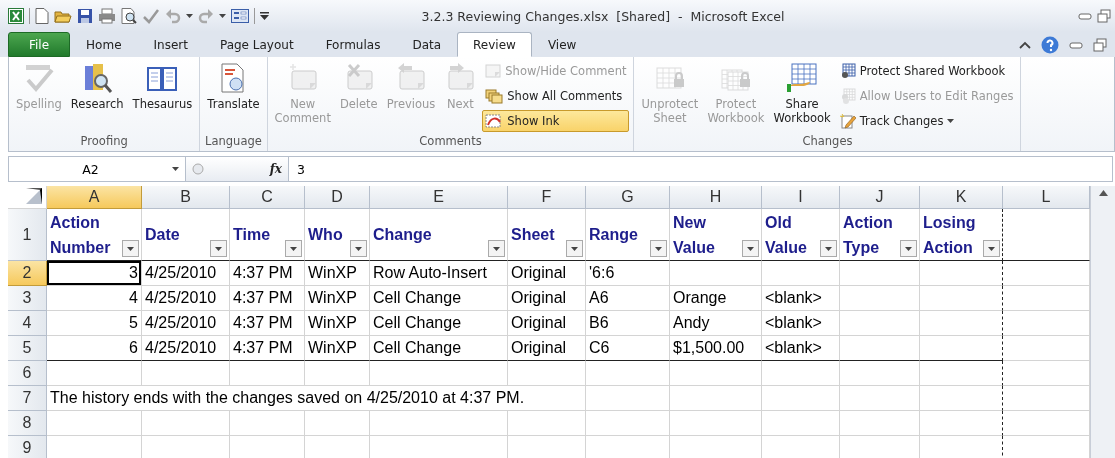 Image resolution: width=1115 pixels, height=458 pixels. I want to click on collapse-ribbon-icon, so click(1025, 44).